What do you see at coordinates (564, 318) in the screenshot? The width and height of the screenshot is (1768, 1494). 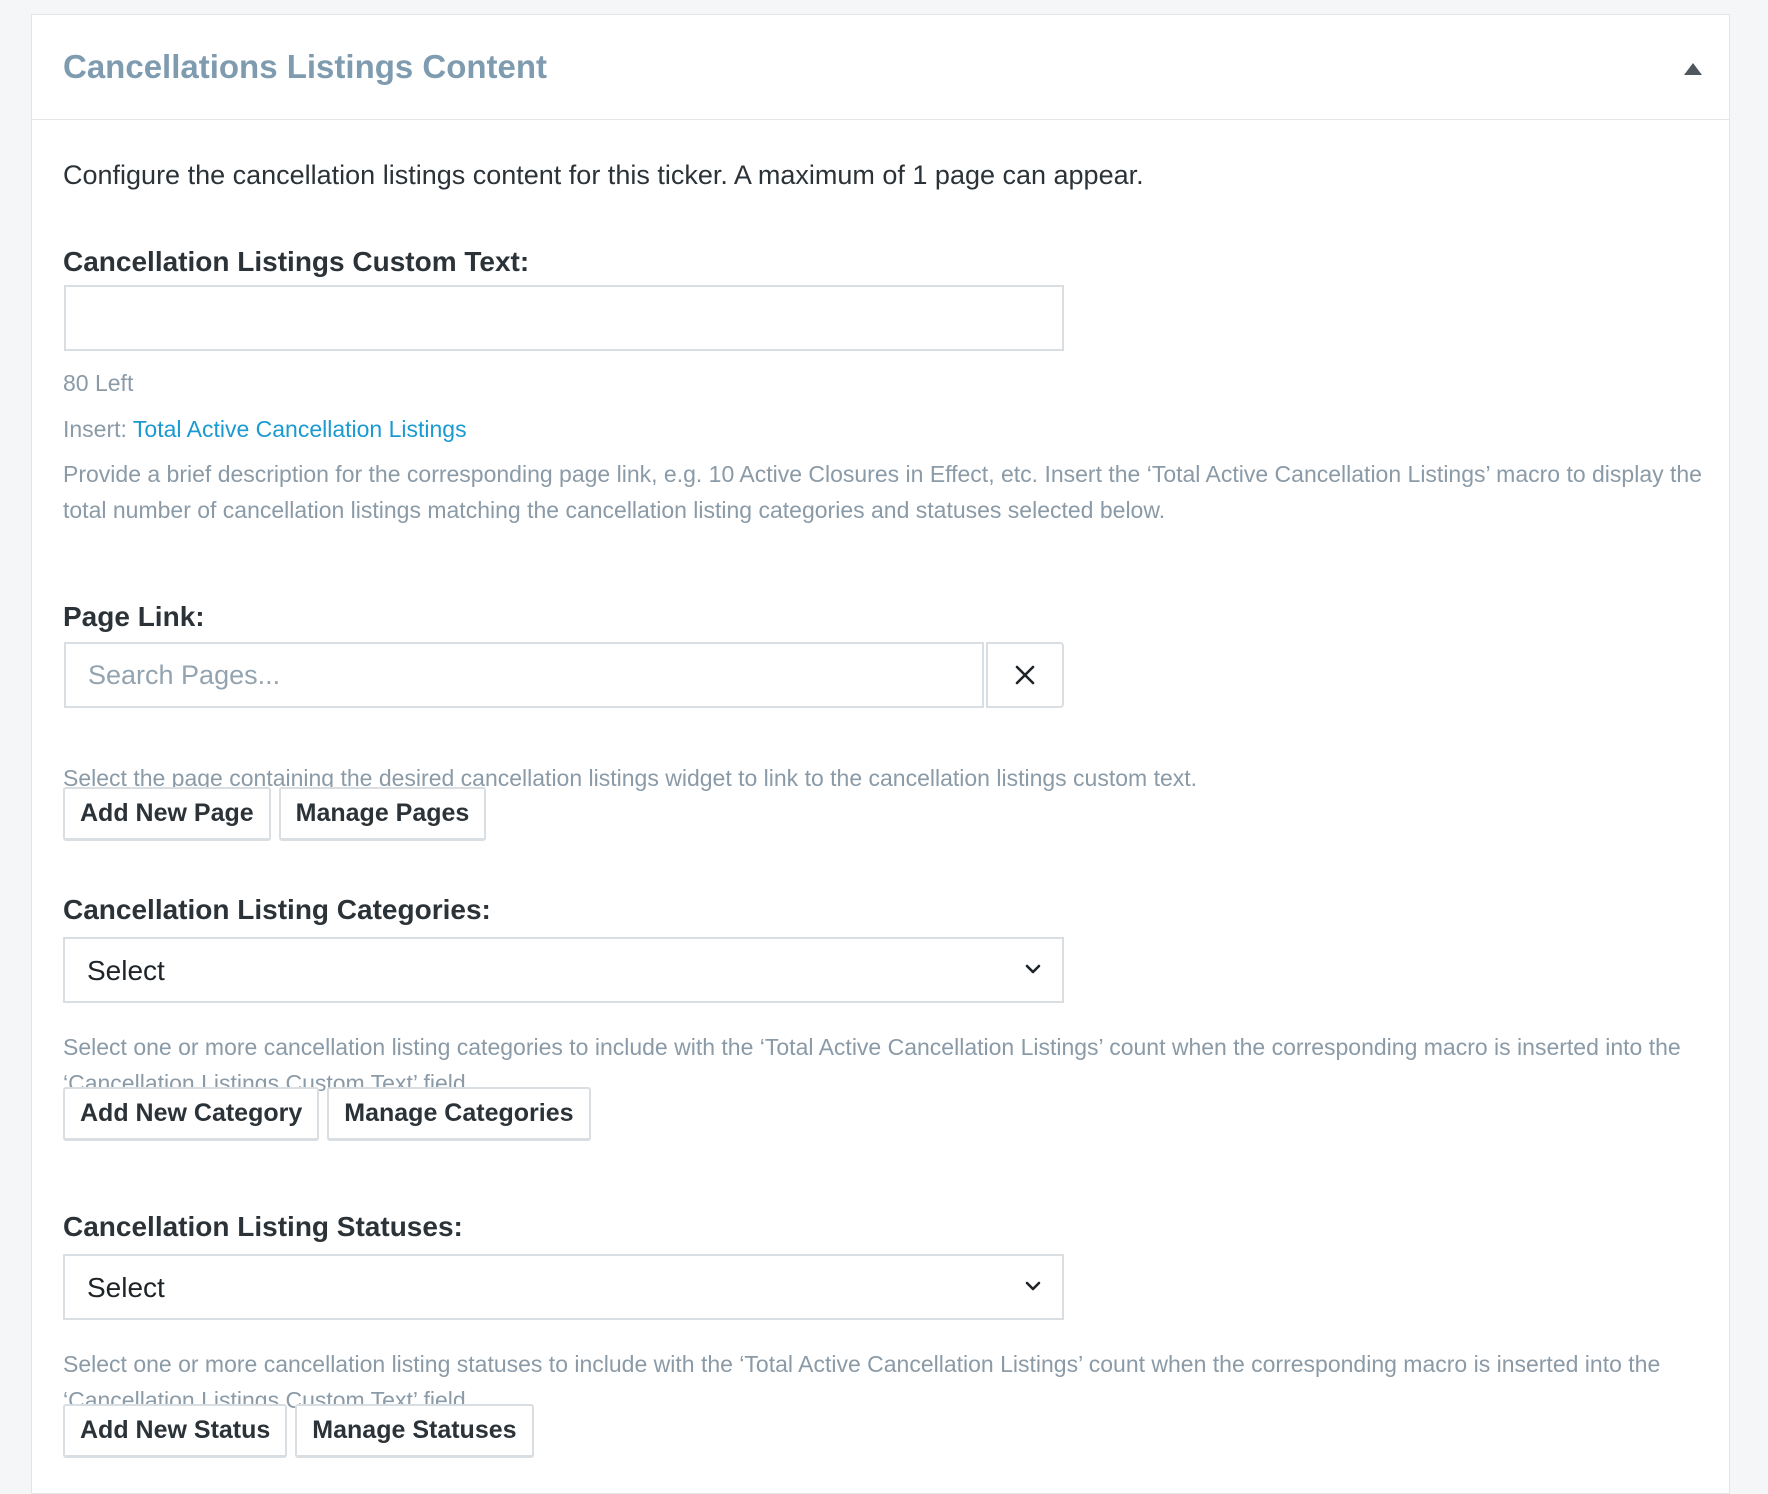 I see `custom-text-input` at bounding box center [564, 318].